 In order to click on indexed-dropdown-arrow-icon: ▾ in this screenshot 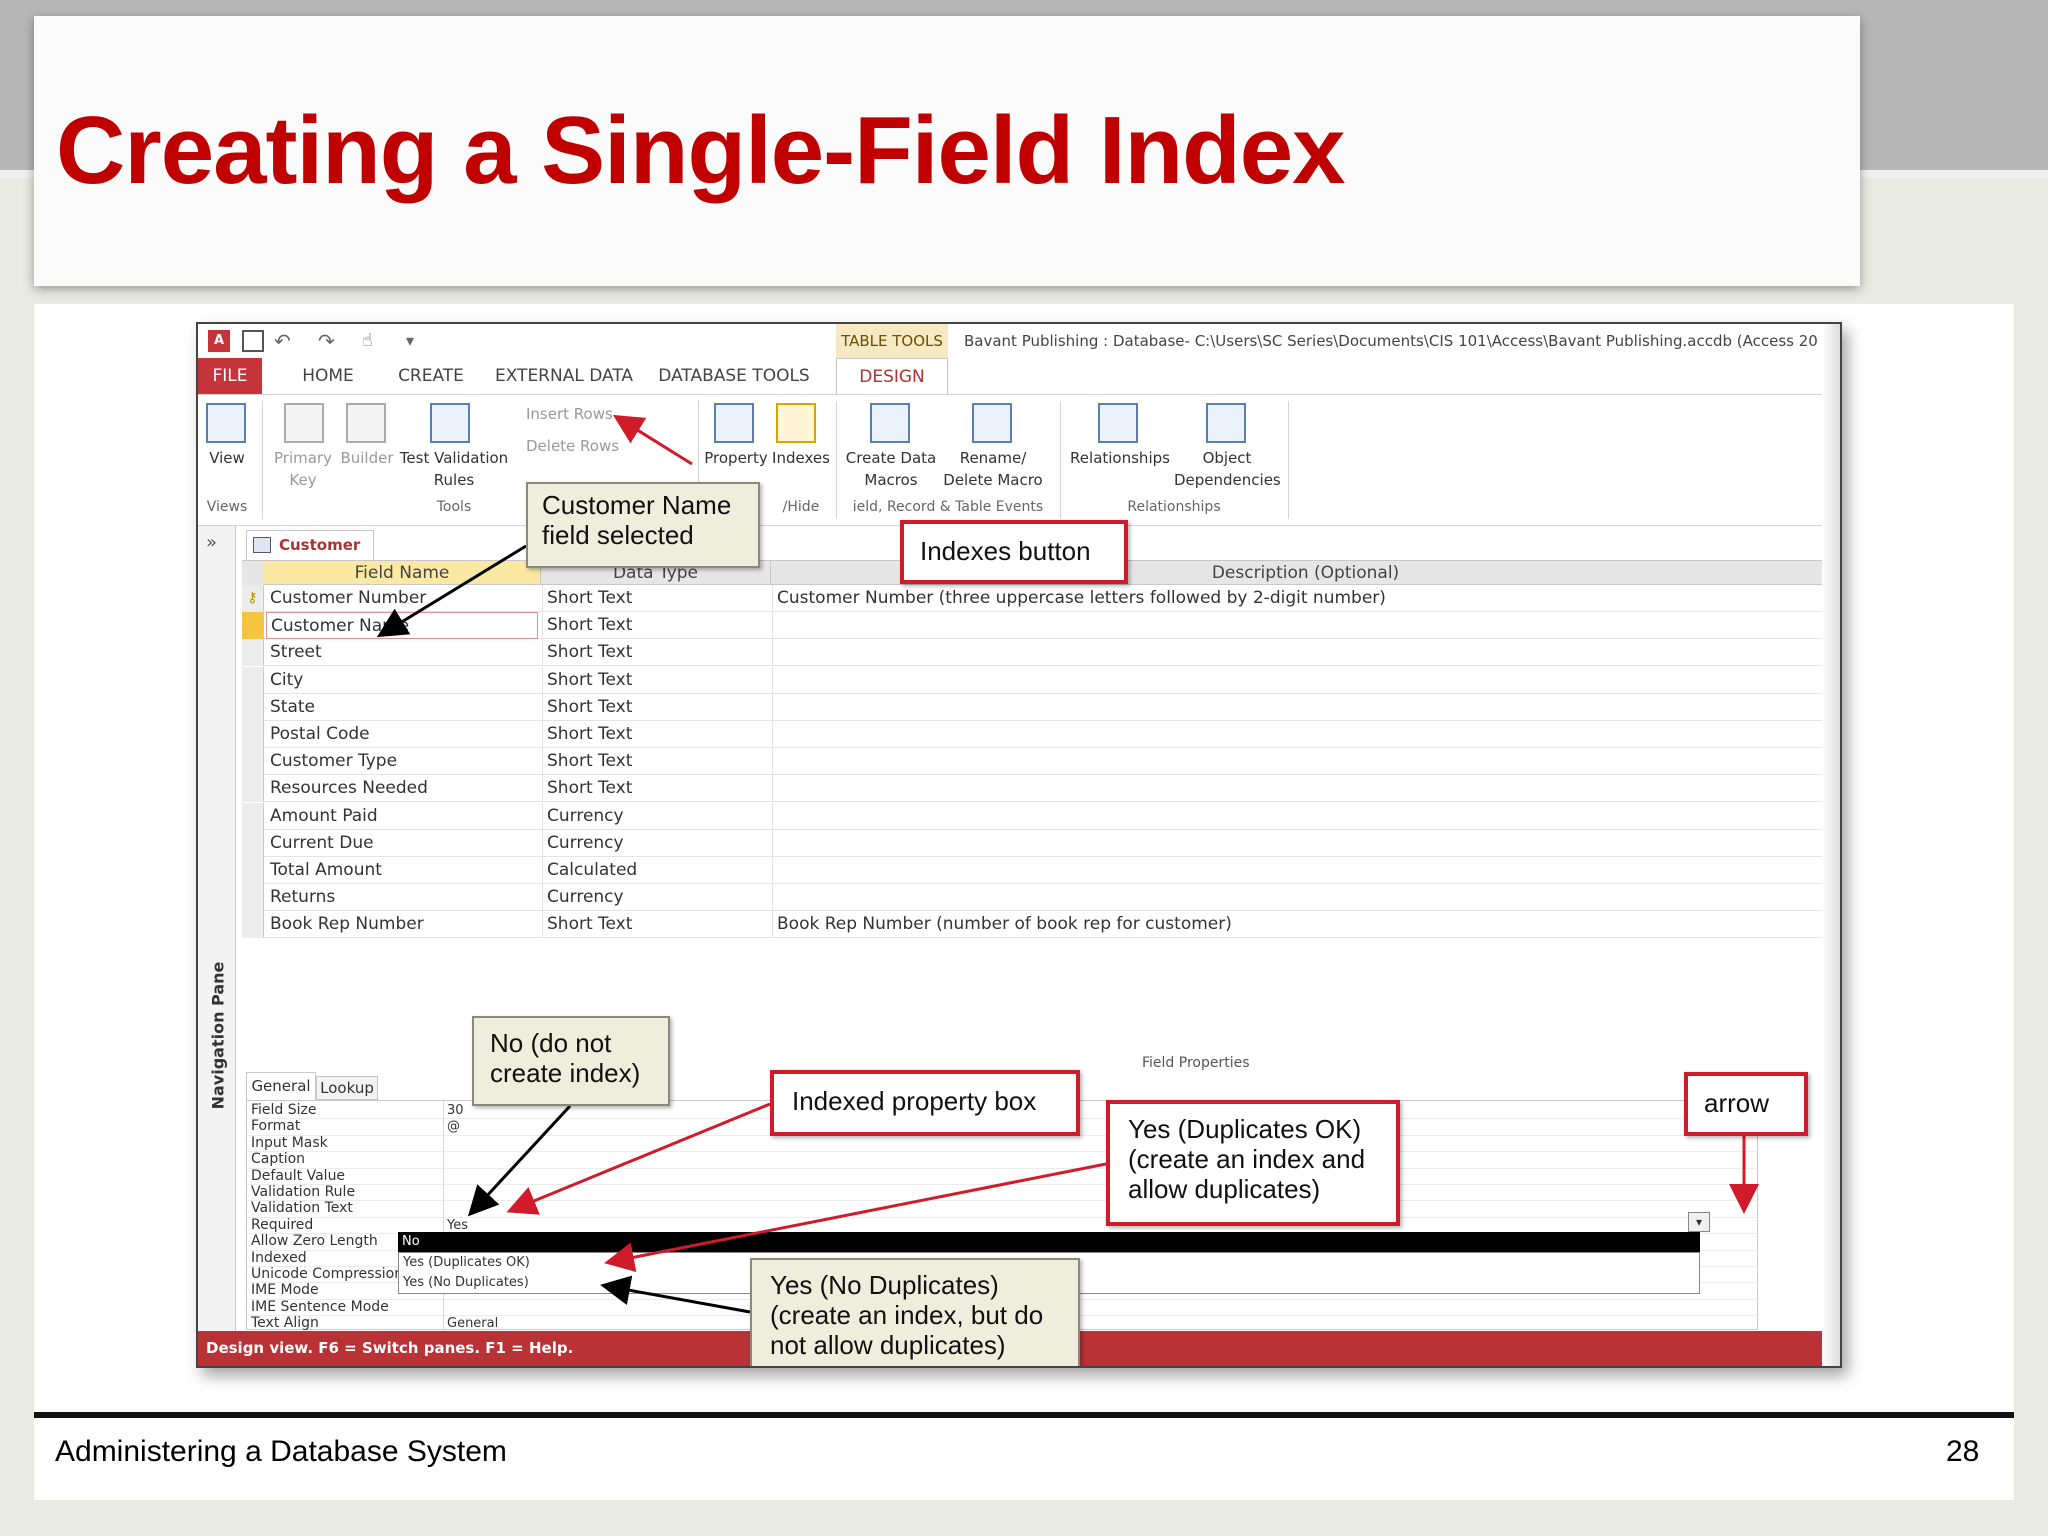, I will do `click(1699, 1222)`.